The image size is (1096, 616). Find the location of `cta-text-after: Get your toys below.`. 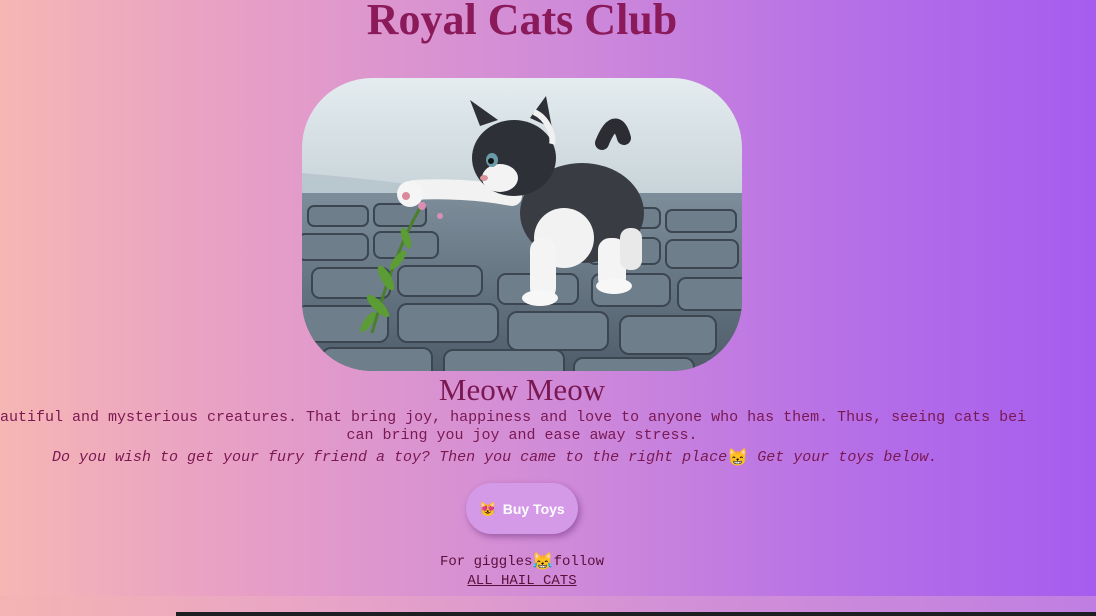

cta-text-after: Get your toys below. is located at coordinates (843, 457).